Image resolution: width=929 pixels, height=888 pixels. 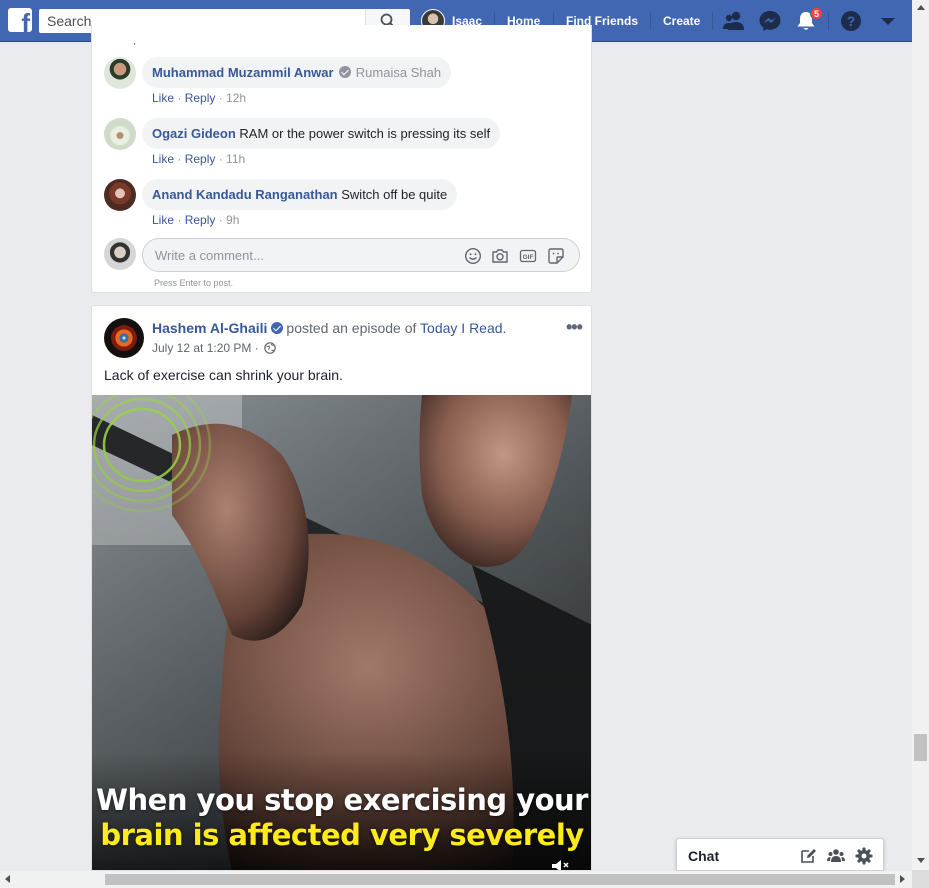 What do you see at coordinates (463, 328) in the screenshot?
I see `series-link: Today I Read.` at bounding box center [463, 328].